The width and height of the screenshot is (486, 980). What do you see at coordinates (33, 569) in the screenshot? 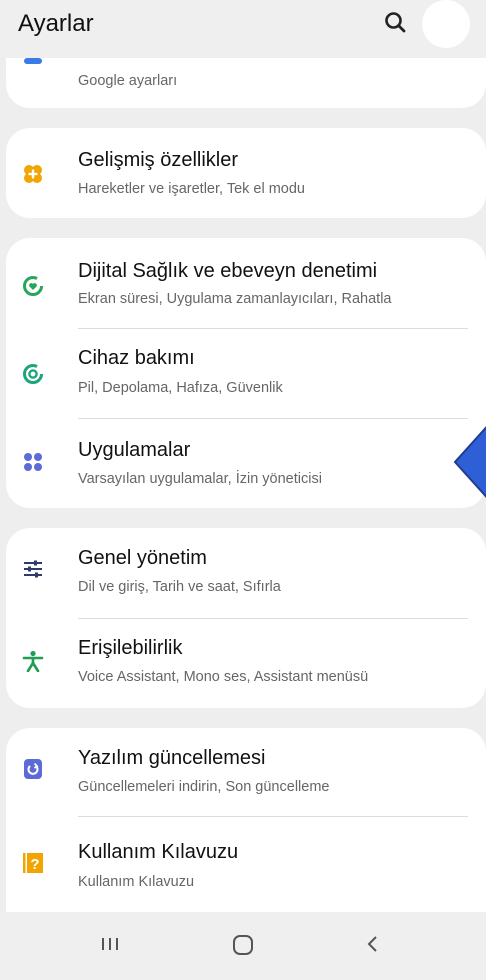
I see `general-management-icon` at bounding box center [33, 569].